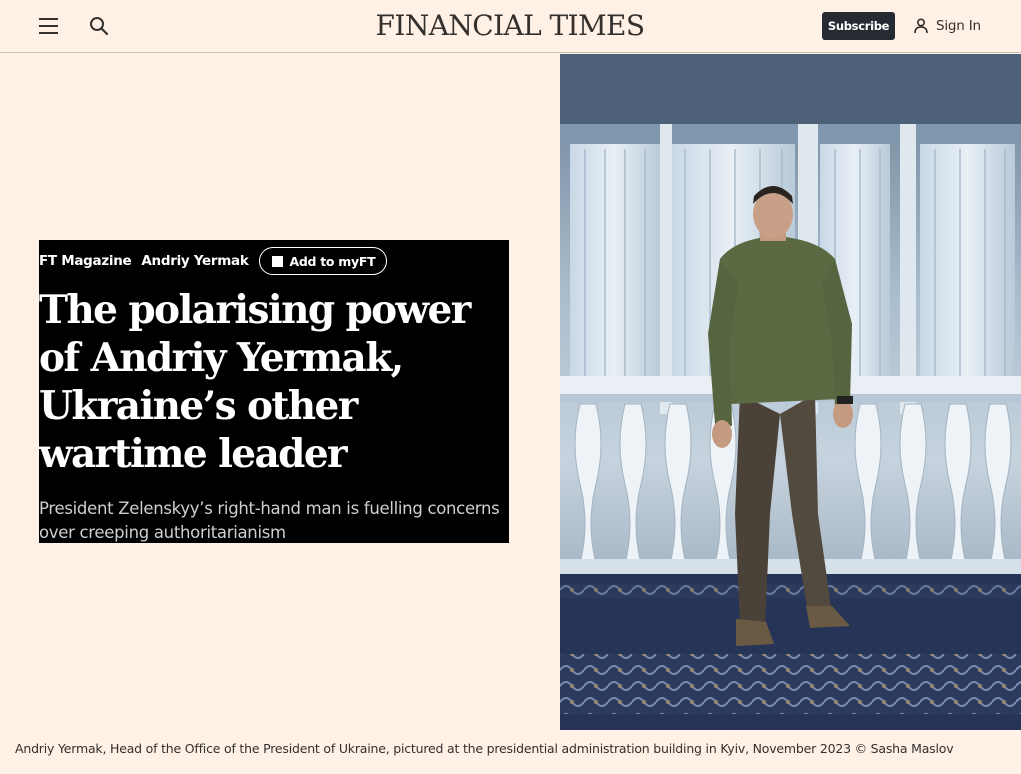  I want to click on search-icon, so click(99, 26).